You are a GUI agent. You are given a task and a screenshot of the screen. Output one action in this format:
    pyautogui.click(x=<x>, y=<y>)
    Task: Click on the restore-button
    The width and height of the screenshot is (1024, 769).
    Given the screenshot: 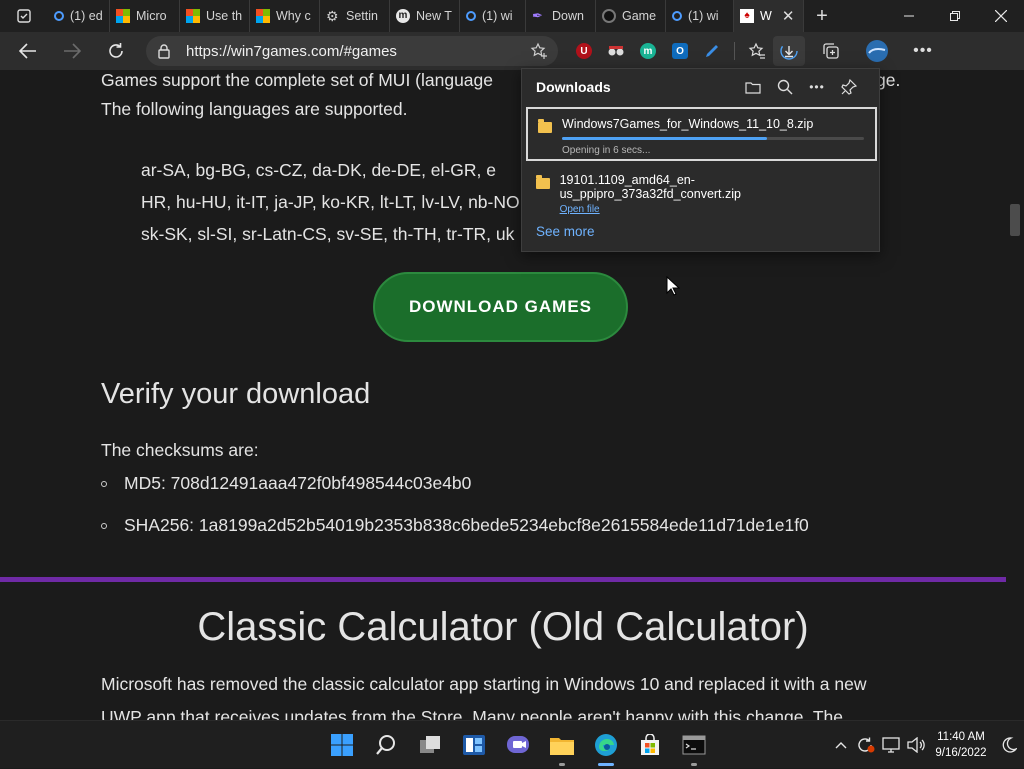 What is the action you would take?
    pyautogui.click(x=955, y=16)
    